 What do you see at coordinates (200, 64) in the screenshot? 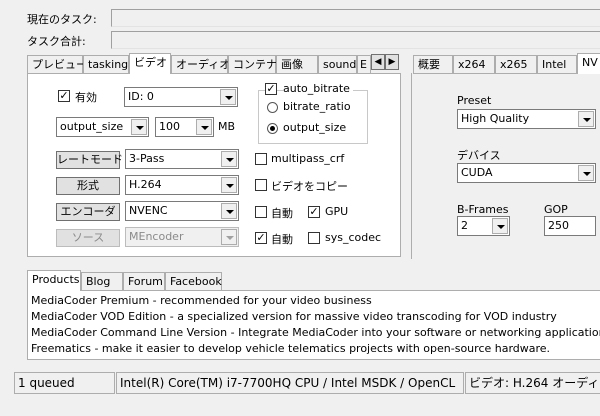
I see `tab-audio: オーディオ` at bounding box center [200, 64].